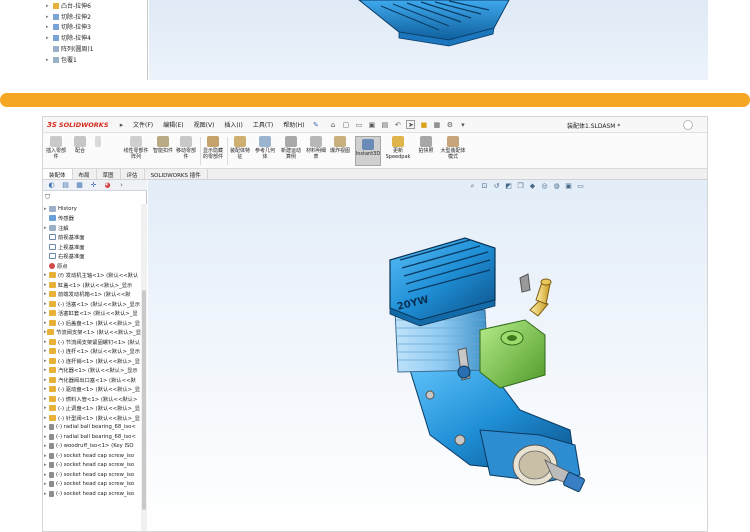 This screenshot has width=750, height=532. What do you see at coordinates (291, 148) in the screenshot?
I see `new-motion-study-button: 新建运动算例` at bounding box center [291, 148].